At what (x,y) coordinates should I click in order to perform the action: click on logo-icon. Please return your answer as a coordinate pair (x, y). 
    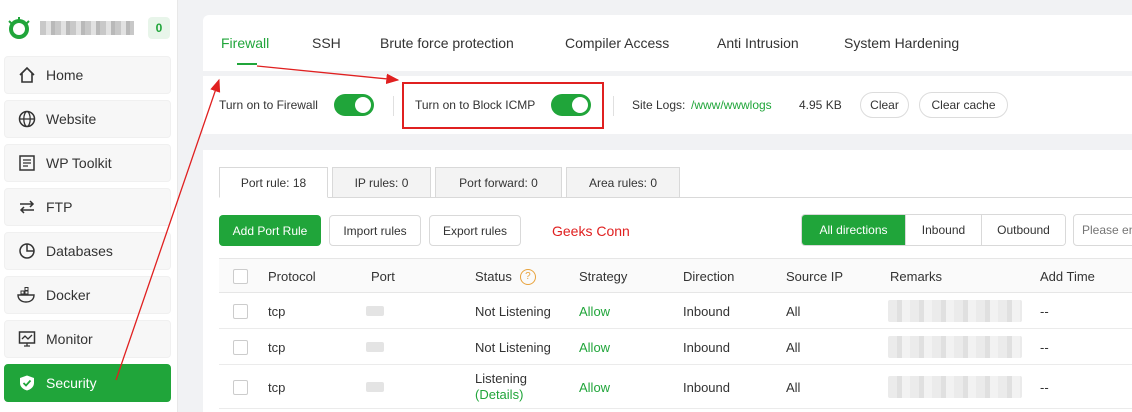
    Looking at the image, I should click on (19, 28).